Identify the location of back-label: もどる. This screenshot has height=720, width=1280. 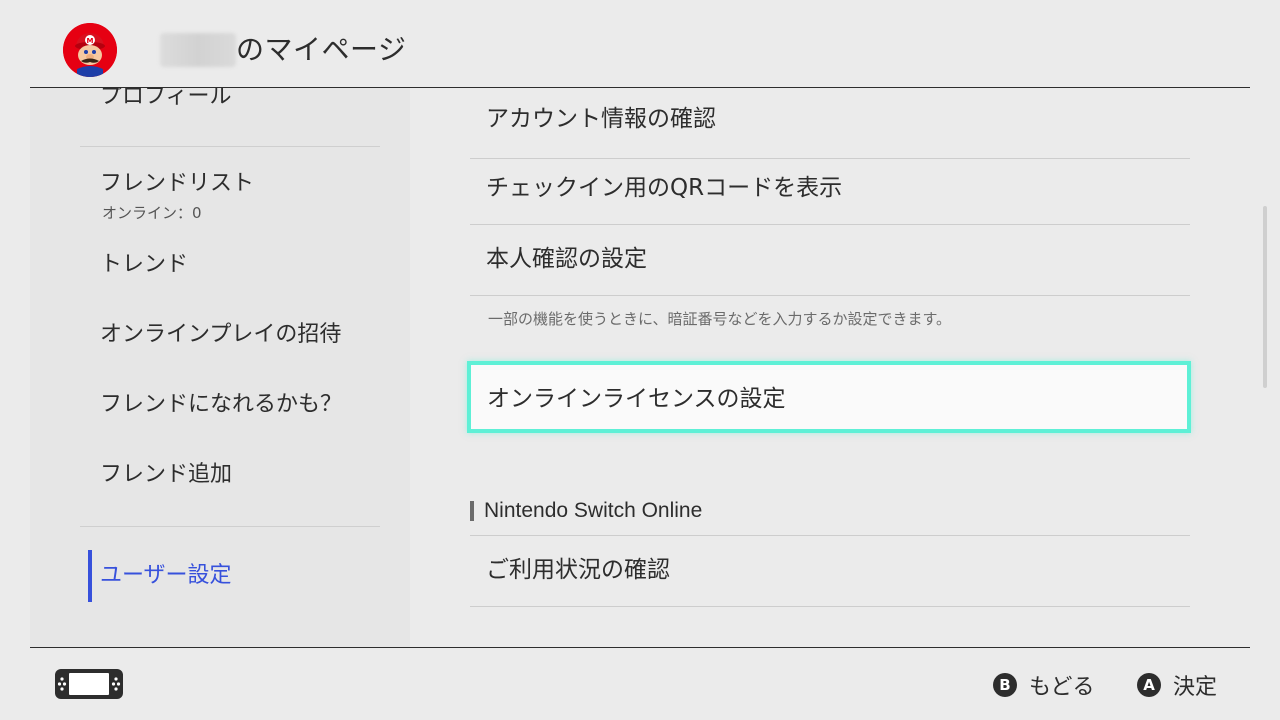
(1062, 687).